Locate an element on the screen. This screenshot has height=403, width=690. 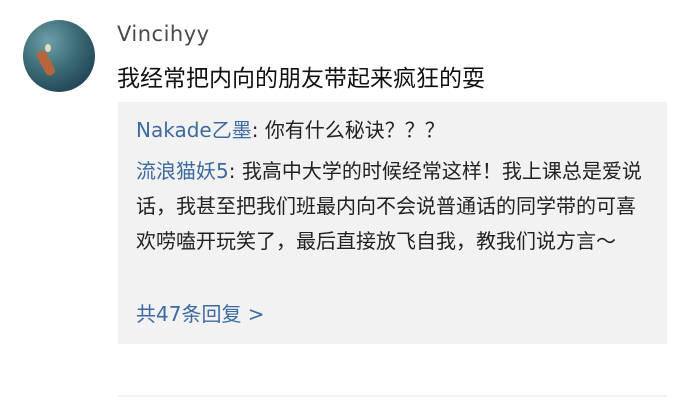
avatar-figure is located at coordinates (46, 63).